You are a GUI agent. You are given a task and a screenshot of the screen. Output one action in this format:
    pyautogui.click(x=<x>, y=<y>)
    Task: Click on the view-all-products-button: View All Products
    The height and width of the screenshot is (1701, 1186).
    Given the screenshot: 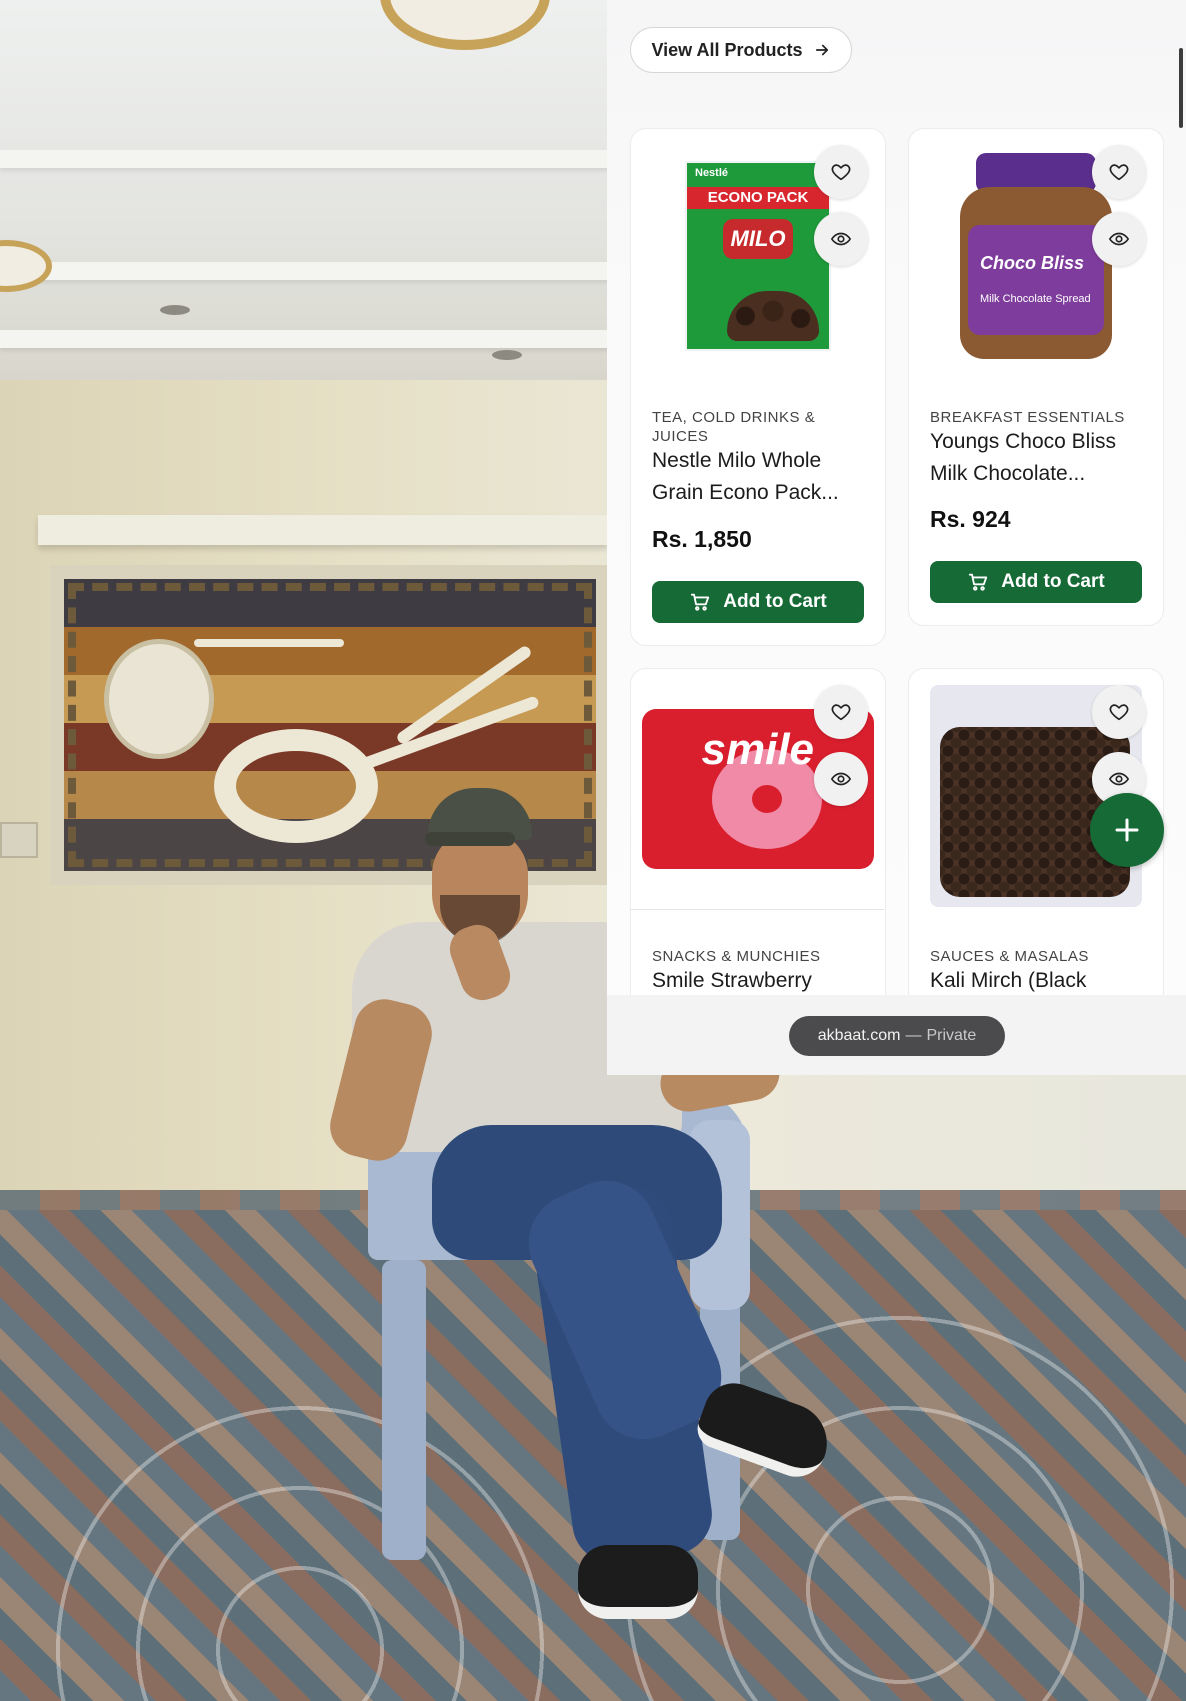 What is the action you would take?
    pyautogui.click(x=741, y=50)
    